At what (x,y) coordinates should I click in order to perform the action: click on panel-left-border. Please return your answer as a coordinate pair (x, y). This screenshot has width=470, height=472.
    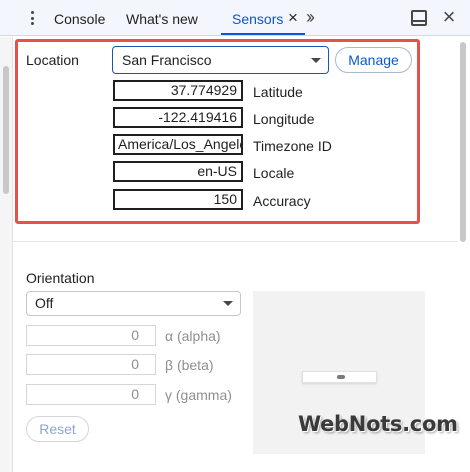
    Looking at the image, I should click on (12, 254).